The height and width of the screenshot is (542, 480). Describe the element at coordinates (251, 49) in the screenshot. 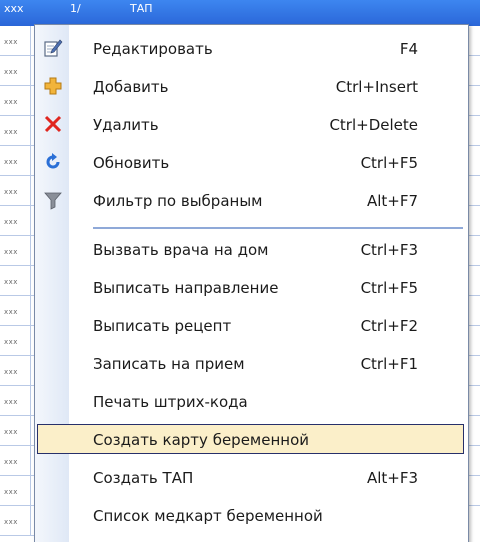

I see `menu-item-edit: Редактировать F4` at that location.